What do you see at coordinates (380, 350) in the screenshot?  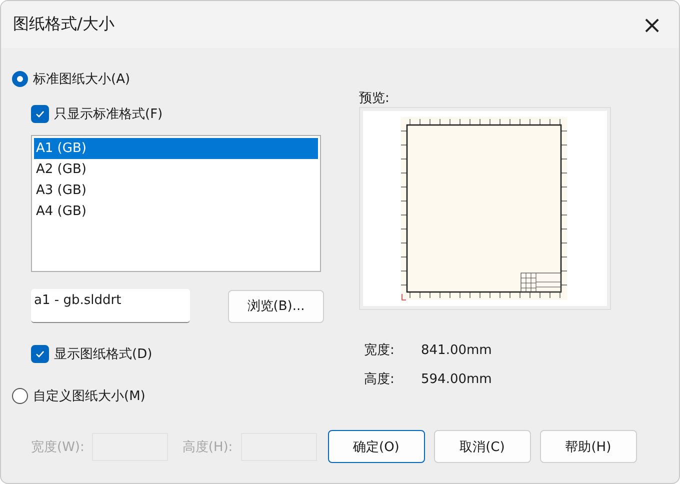 I see `dimension-label: 宽度:` at bounding box center [380, 350].